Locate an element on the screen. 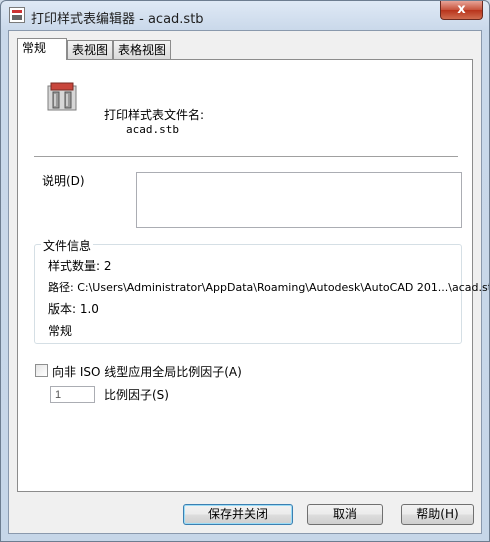  version: 版本: 1.0 is located at coordinates (73, 309).